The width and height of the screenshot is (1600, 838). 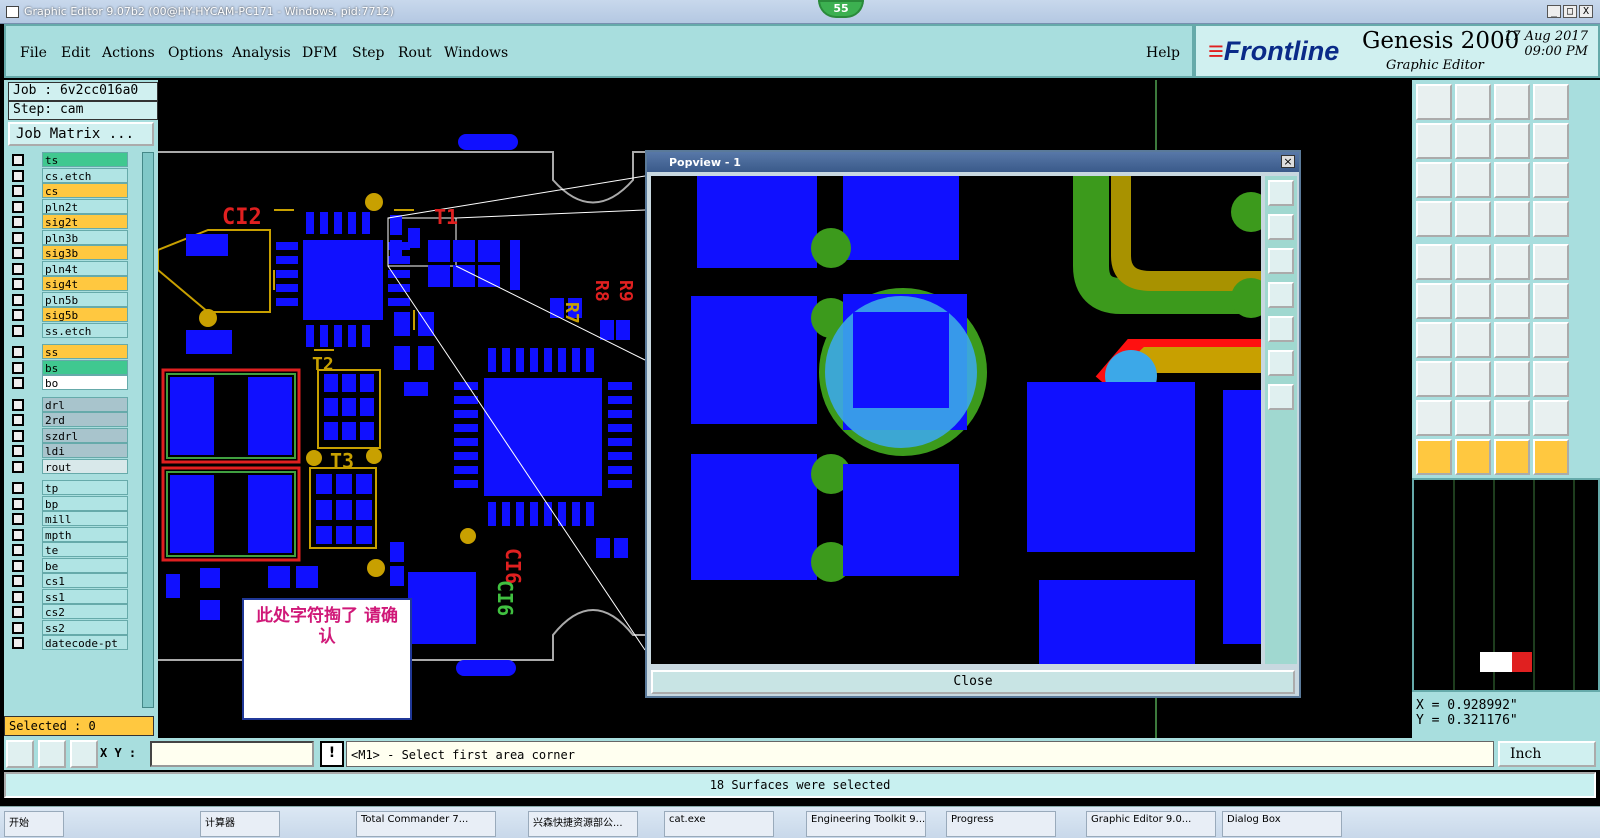 I want to click on layer-row: sig3b, so click(x=71, y=253).